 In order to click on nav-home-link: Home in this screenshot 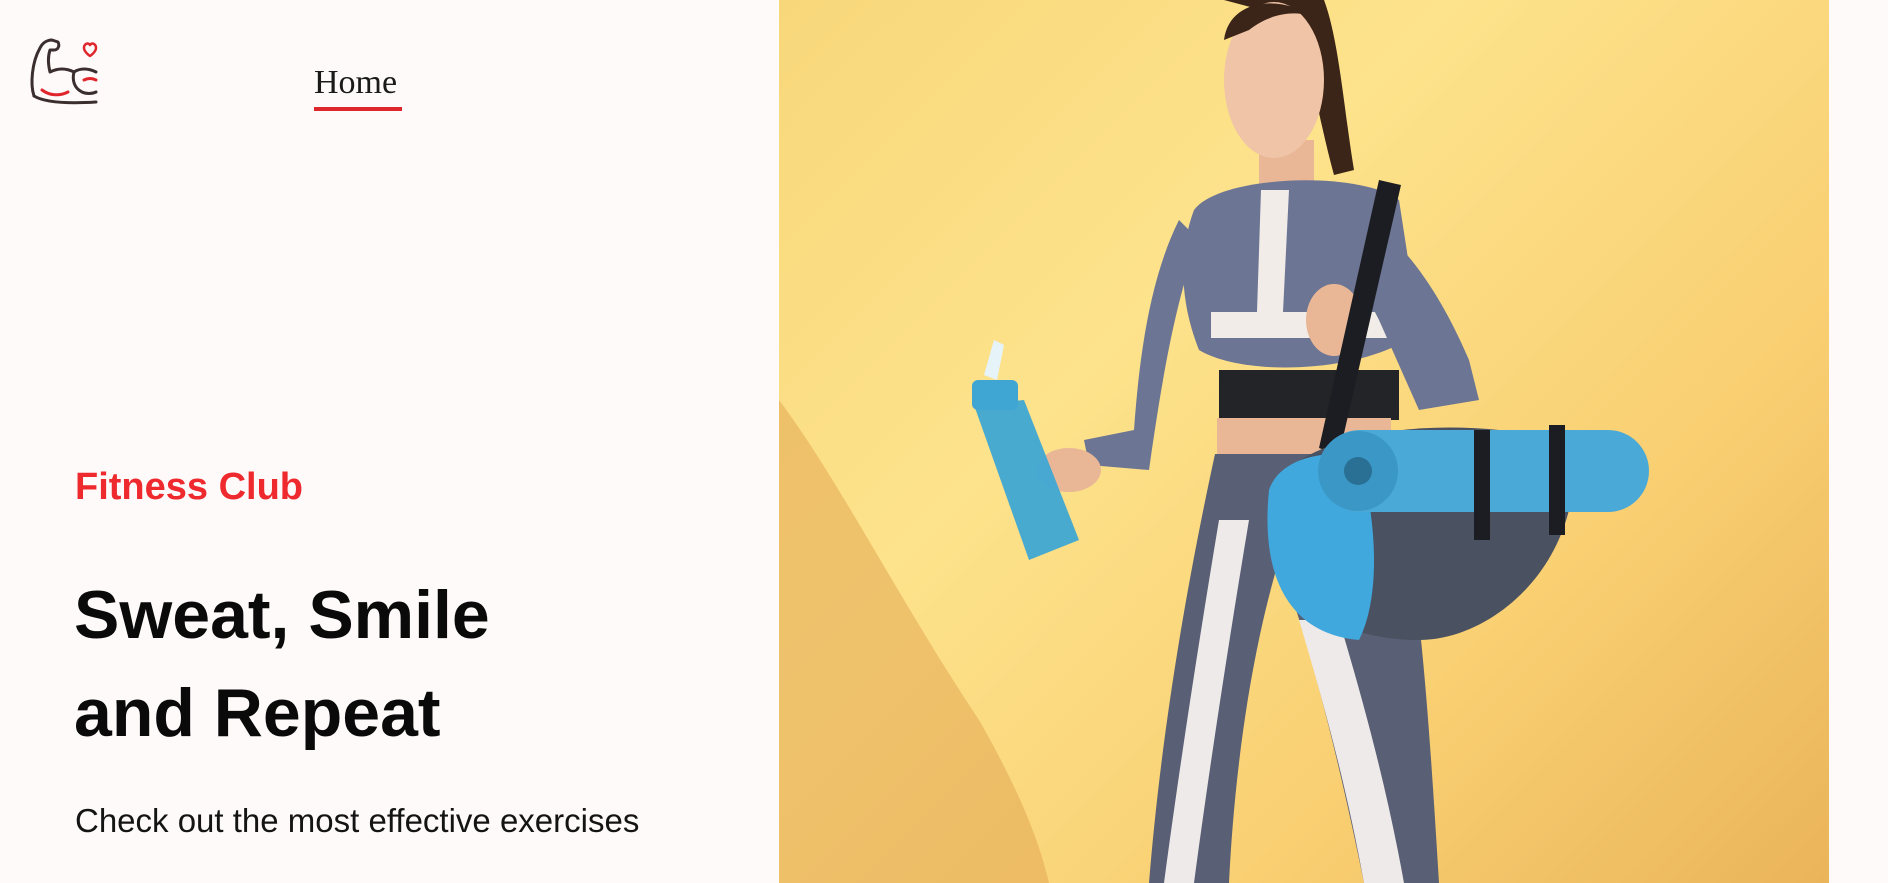, I will do `click(355, 83)`.